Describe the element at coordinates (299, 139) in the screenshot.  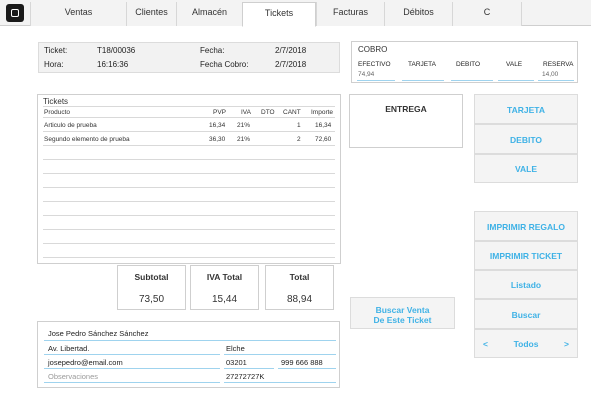
I see `row-cant: 2` at that location.